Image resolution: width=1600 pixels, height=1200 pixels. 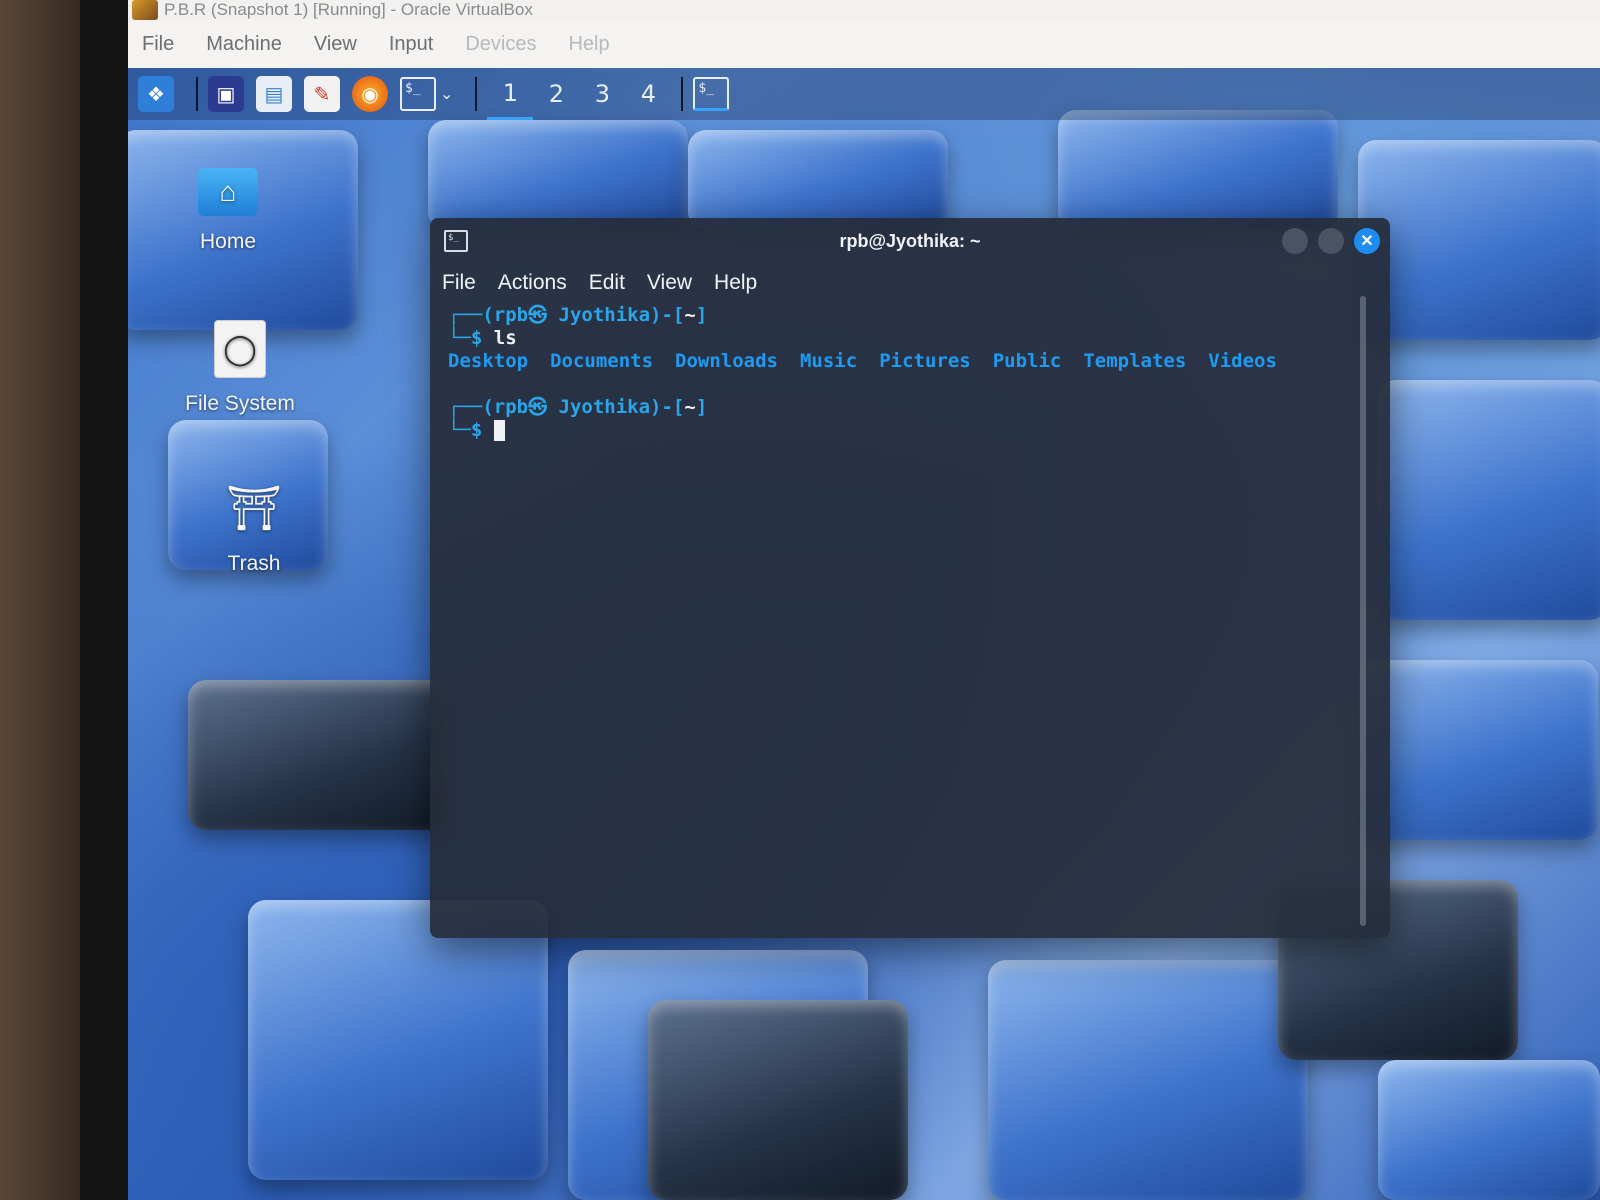 What do you see at coordinates (158, 44) in the screenshot?
I see `vbox-menu-file: File` at bounding box center [158, 44].